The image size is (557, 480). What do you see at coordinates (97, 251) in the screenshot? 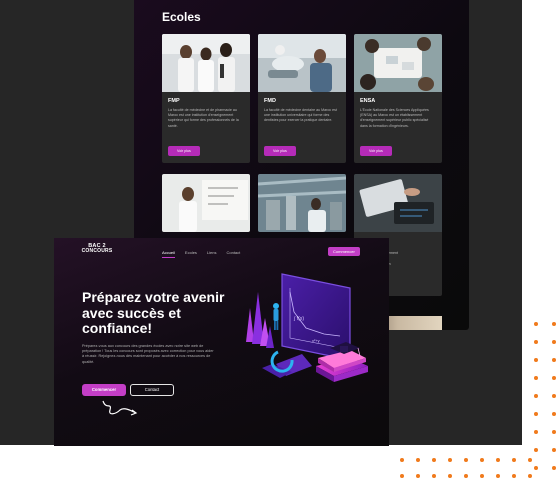
I see `logo-line-2: CONCOURS` at bounding box center [97, 251].